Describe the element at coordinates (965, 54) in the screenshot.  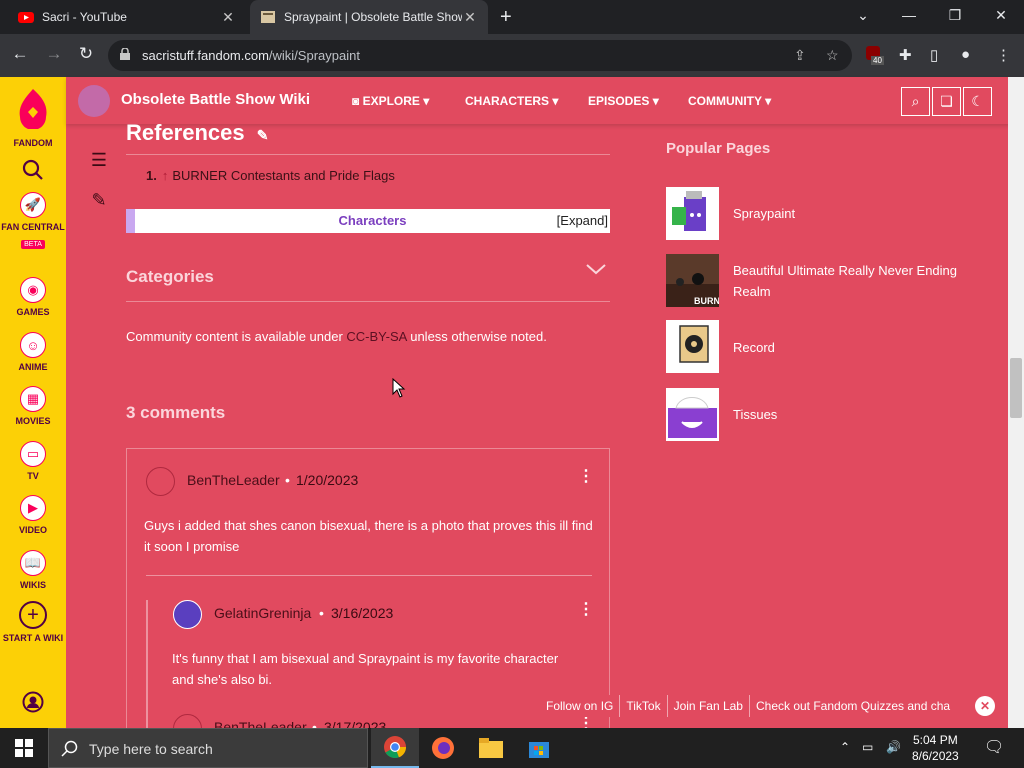
I see `profile-icon: ●` at that location.